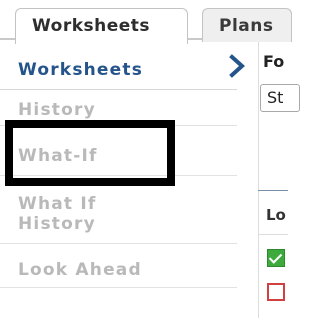 The height and width of the screenshot is (318, 320). Describe the element at coordinates (273, 190) in the screenshot. I see `section-divider` at that location.